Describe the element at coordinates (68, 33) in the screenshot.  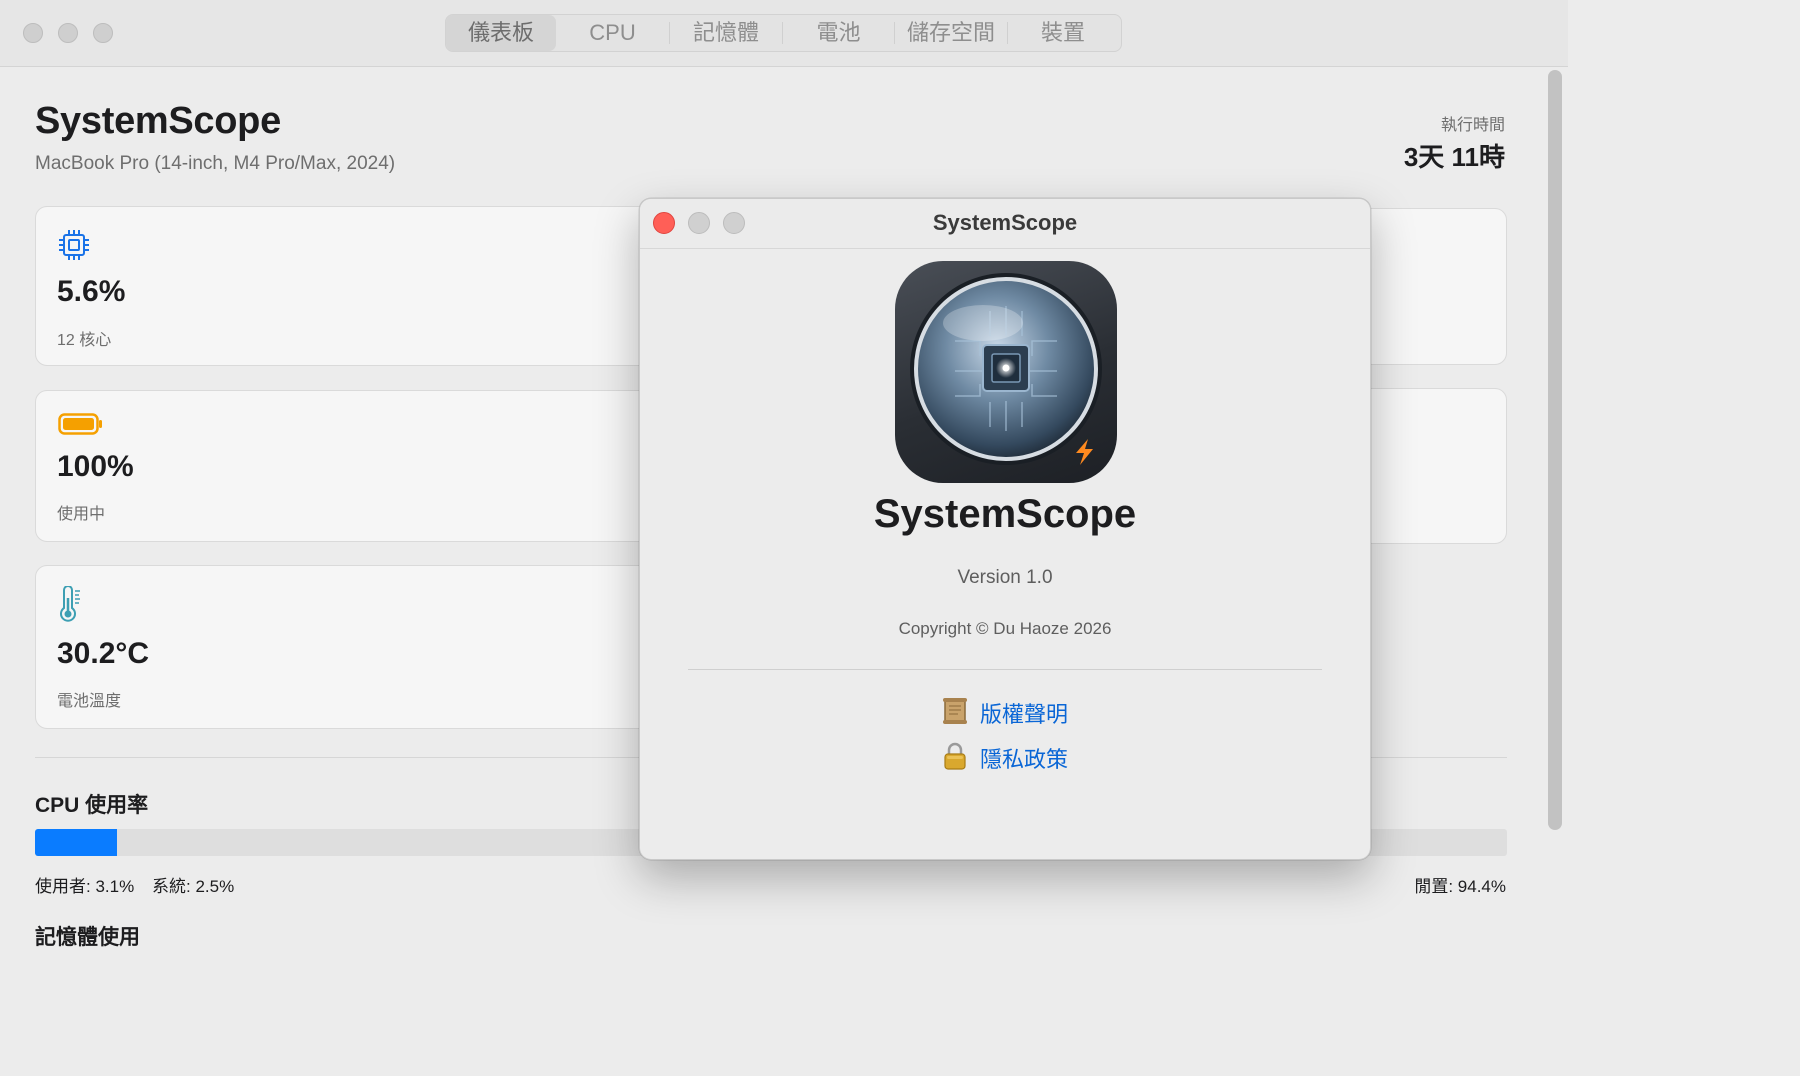
I see `minimize-window-button` at that location.